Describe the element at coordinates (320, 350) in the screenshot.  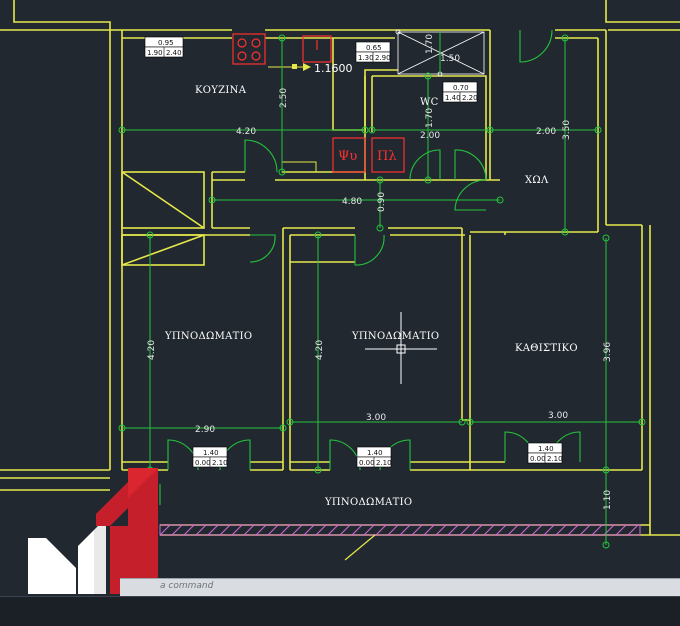
I see `dim-bedroom-center-height: 4.20` at that location.